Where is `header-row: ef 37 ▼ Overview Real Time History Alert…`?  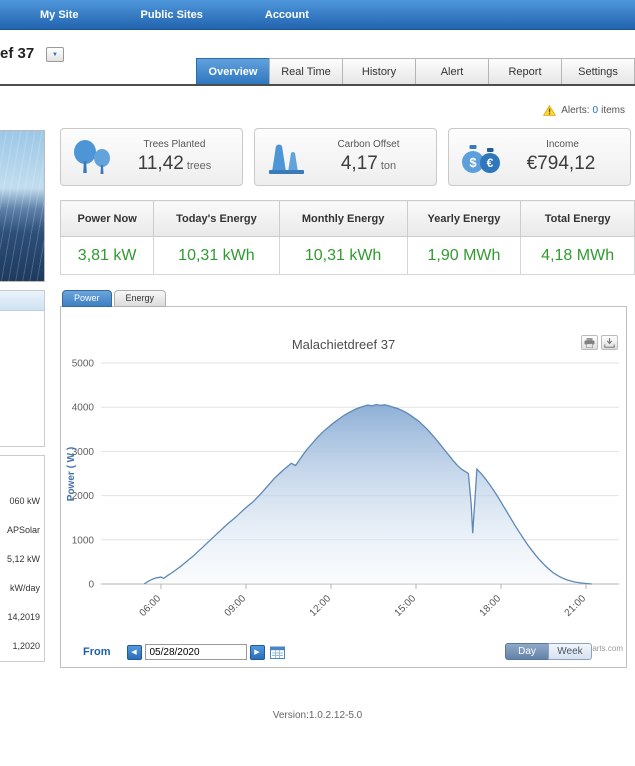 header-row: ef 37 ▼ Overview Real Time History Alert… is located at coordinates (317, 58).